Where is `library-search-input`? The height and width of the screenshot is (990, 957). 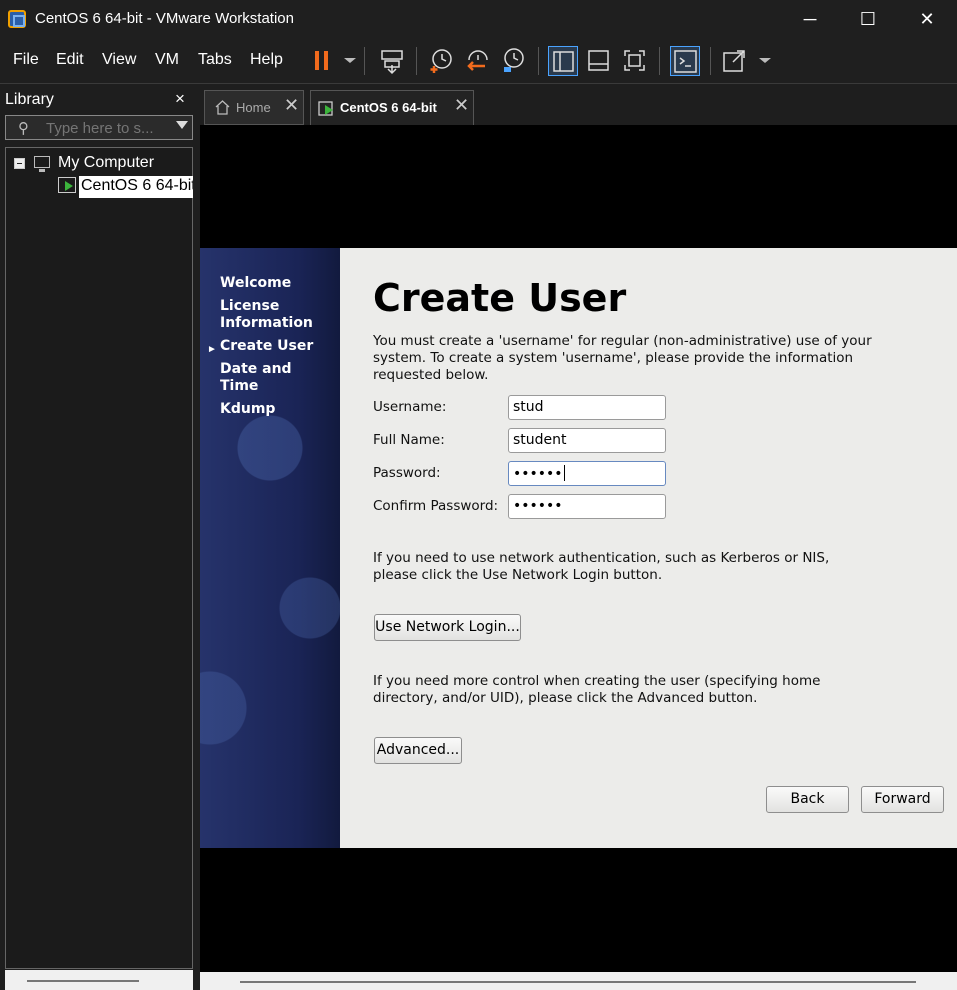 library-search-input is located at coordinates (106, 128).